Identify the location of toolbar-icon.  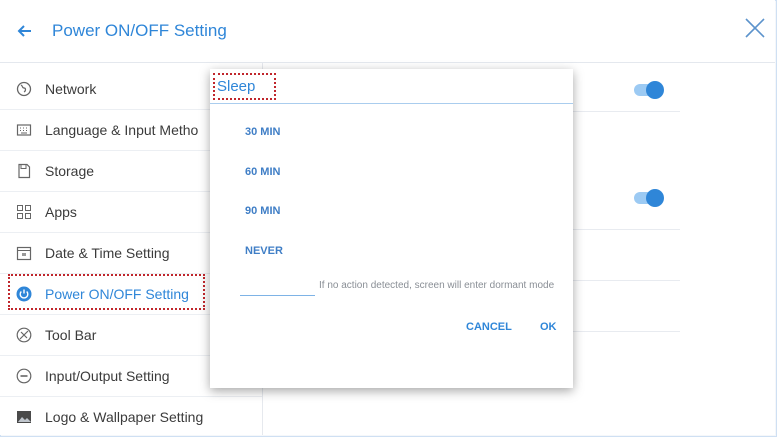
(24, 335).